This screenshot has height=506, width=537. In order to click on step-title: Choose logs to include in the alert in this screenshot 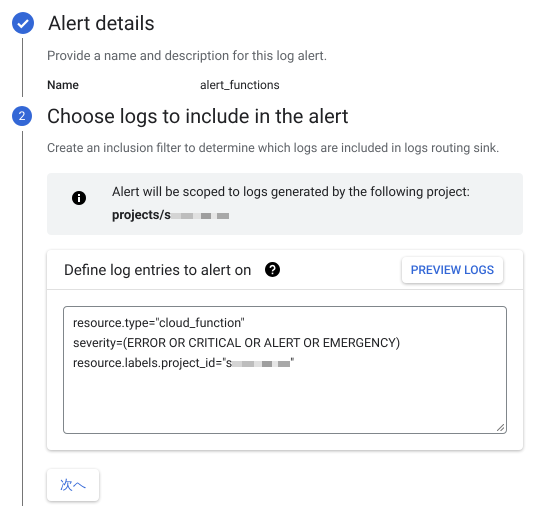, I will do `click(197, 116)`.